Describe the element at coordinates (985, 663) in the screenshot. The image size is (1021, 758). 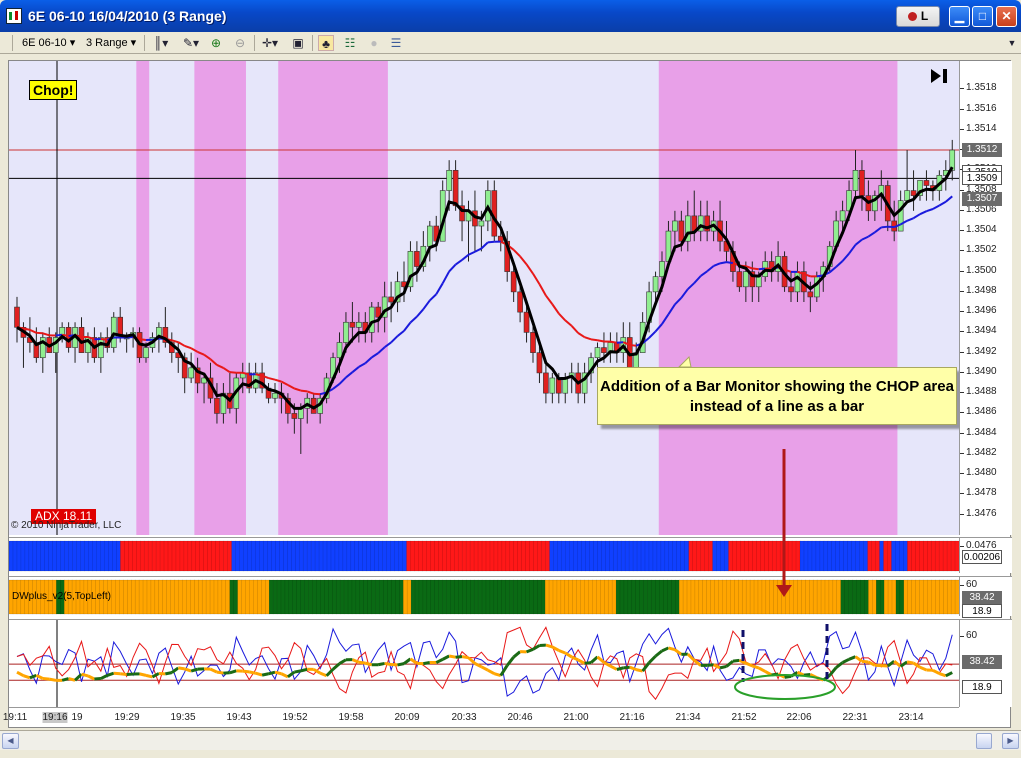
I see `oscillator-axis: 60 38.42 18.9` at that location.